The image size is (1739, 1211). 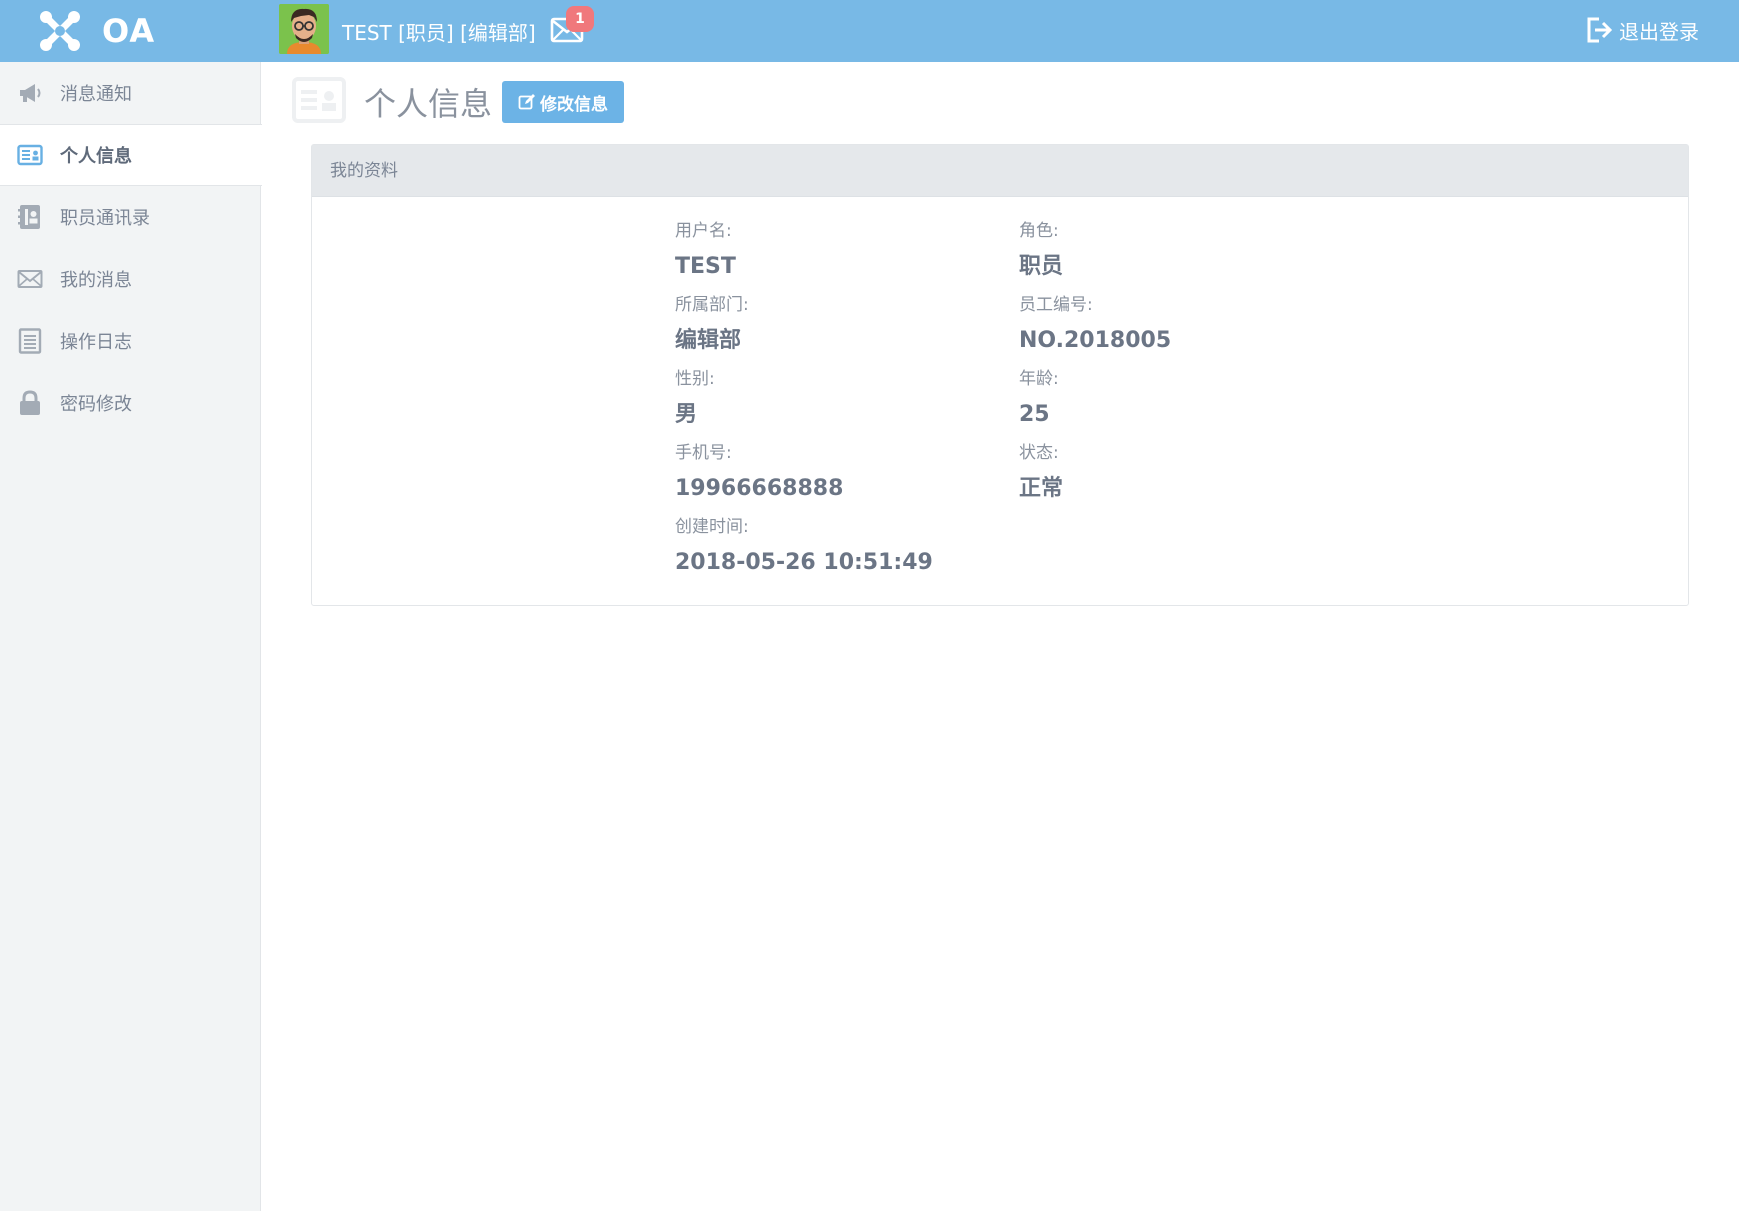 I want to click on sidebar: 消息通知 个人信息 职员通讯录 我的消息 操作日志 密码修改, so click(x=131, y=636).